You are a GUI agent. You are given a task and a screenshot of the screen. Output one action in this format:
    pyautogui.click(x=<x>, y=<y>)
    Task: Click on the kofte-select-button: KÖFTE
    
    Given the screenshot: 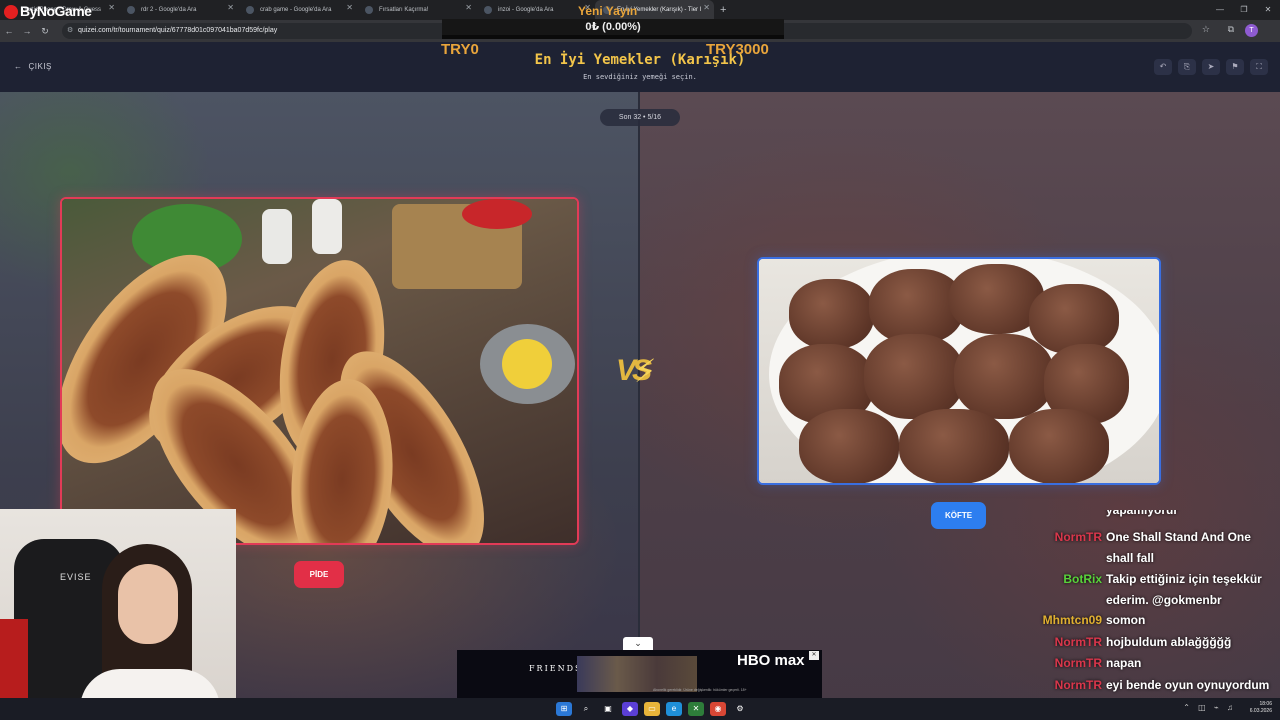 What is the action you would take?
    pyautogui.click(x=958, y=515)
    